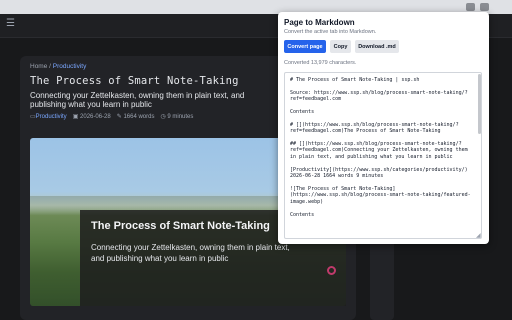 The width and height of the screenshot is (512, 320). Describe the element at coordinates (70, 66) in the screenshot. I see `breadcrumb-current: Productivity` at that location.